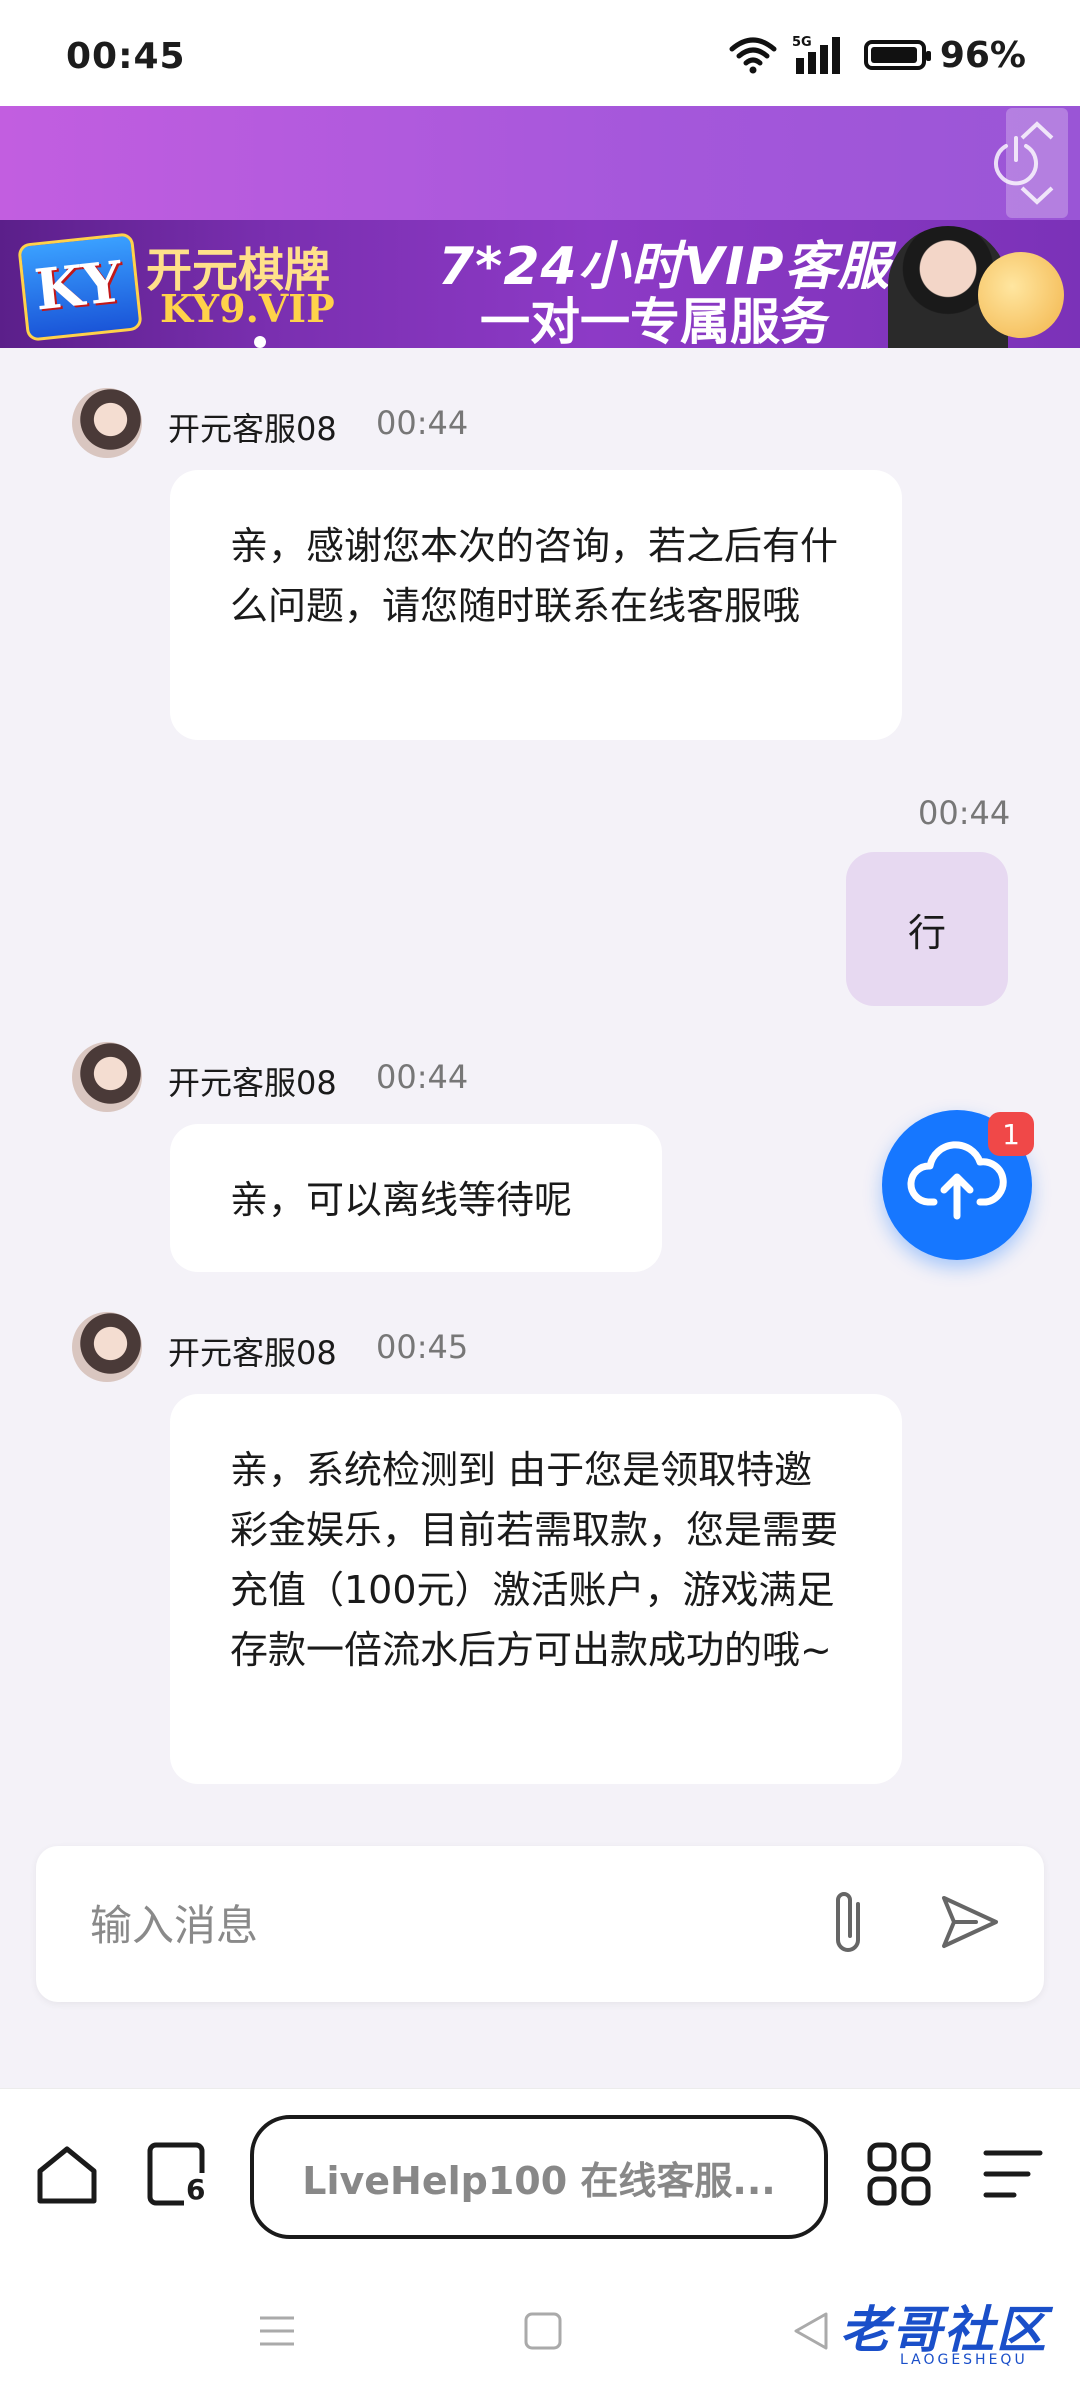  What do you see at coordinates (927, 929) in the screenshot?
I see `outgoing-message-bubble: 行` at bounding box center [927, 929].